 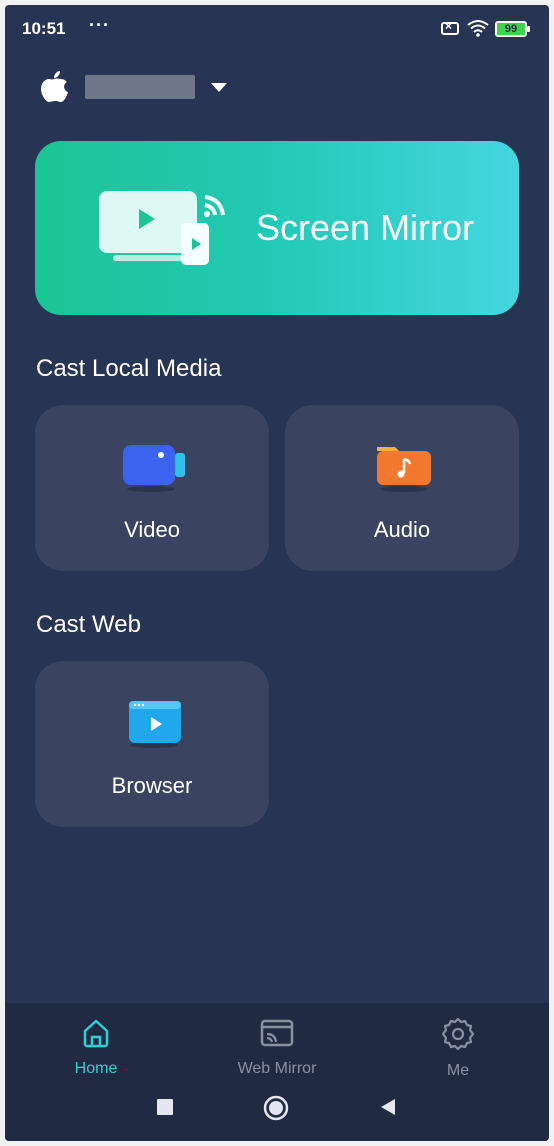 I want to click on browser-tile: Browser, so click(x=152, y=744).